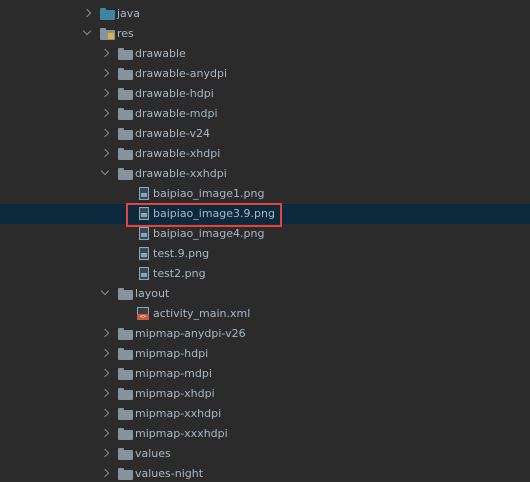 This screenshot has height=482, width=530. What do you see at coordinates (265, 374) in the screenshot?
I see `tree-row: mipmap-mdpi` at bounding box center [265, 374].